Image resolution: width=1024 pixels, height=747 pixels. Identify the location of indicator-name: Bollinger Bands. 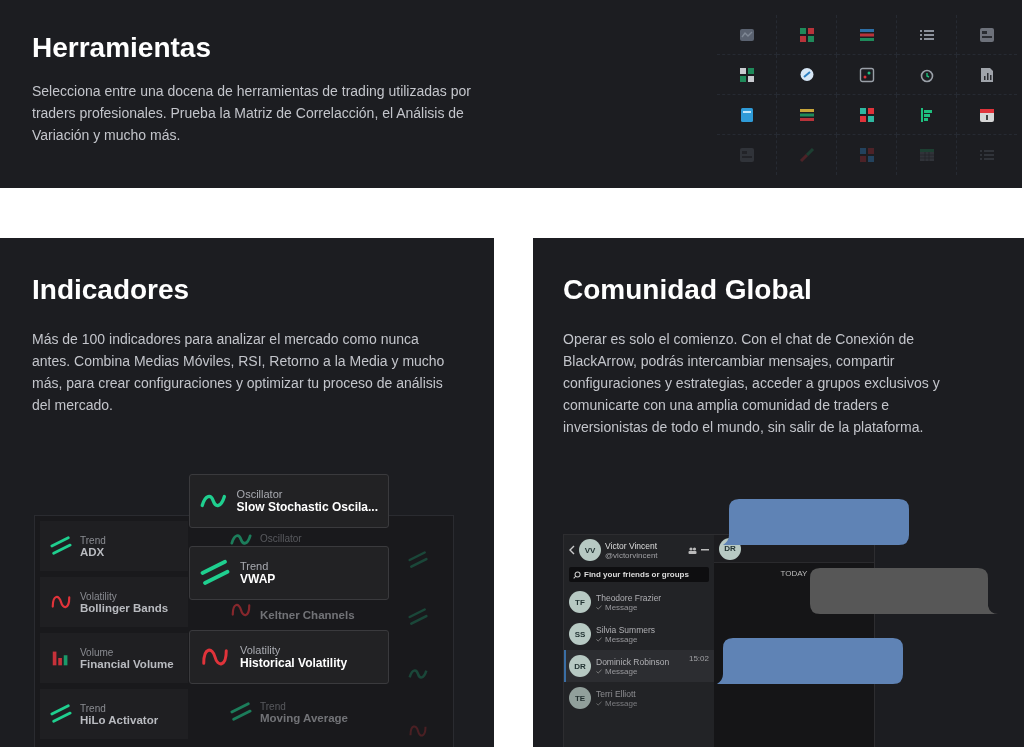
(124, 607).